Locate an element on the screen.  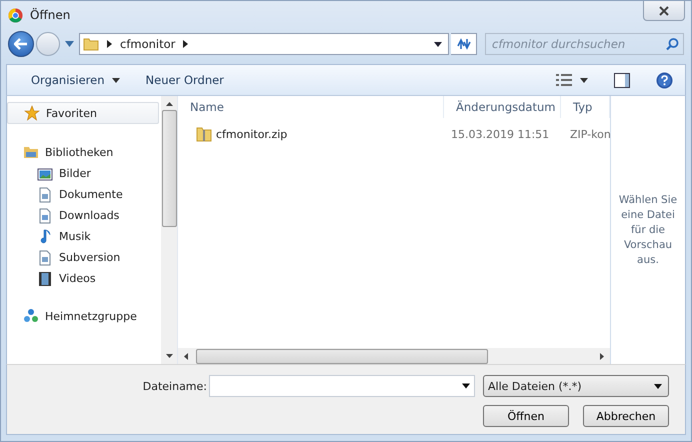
scroll-down-icon is located at coordinates (169, 356).